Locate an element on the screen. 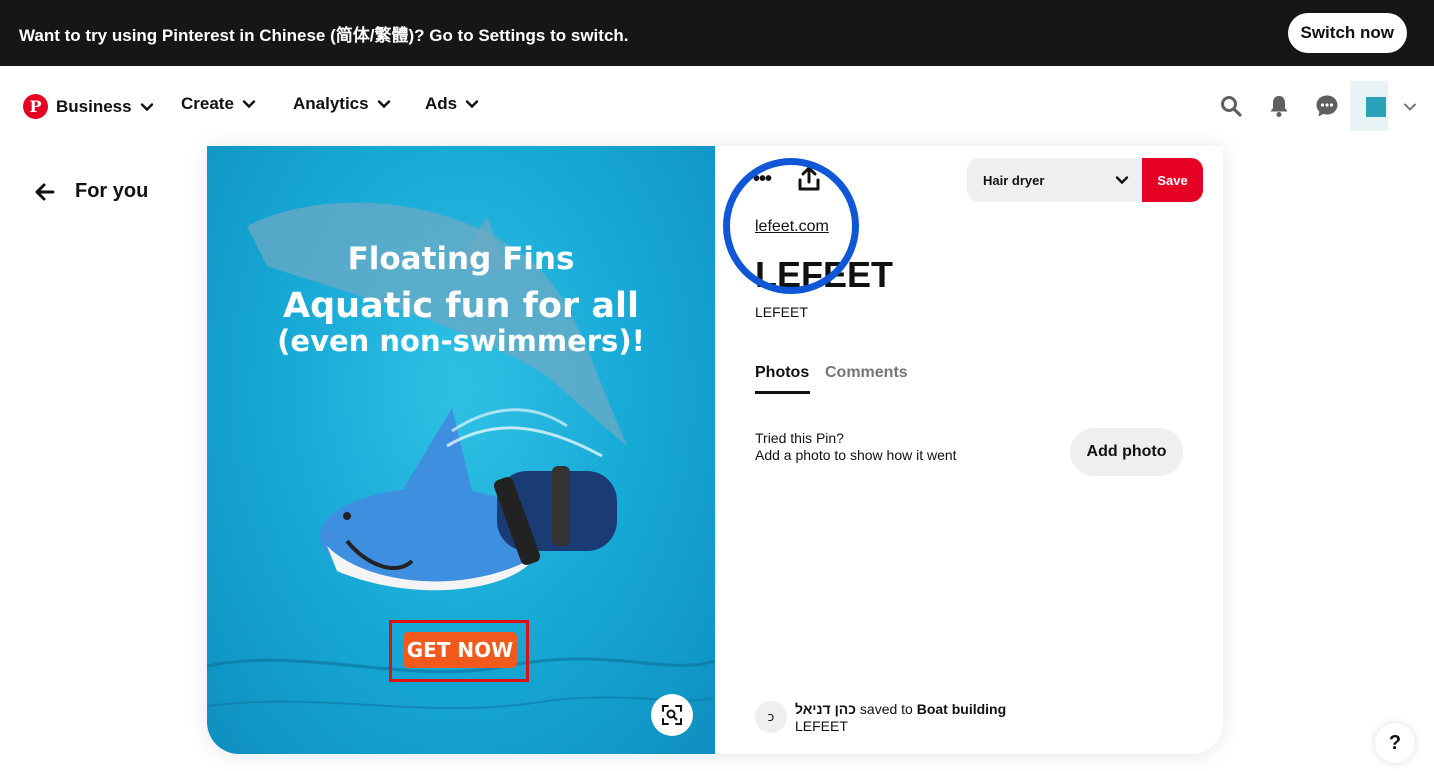 The image size is (1434, 771). share-icon is located at coordinates (809, 179).